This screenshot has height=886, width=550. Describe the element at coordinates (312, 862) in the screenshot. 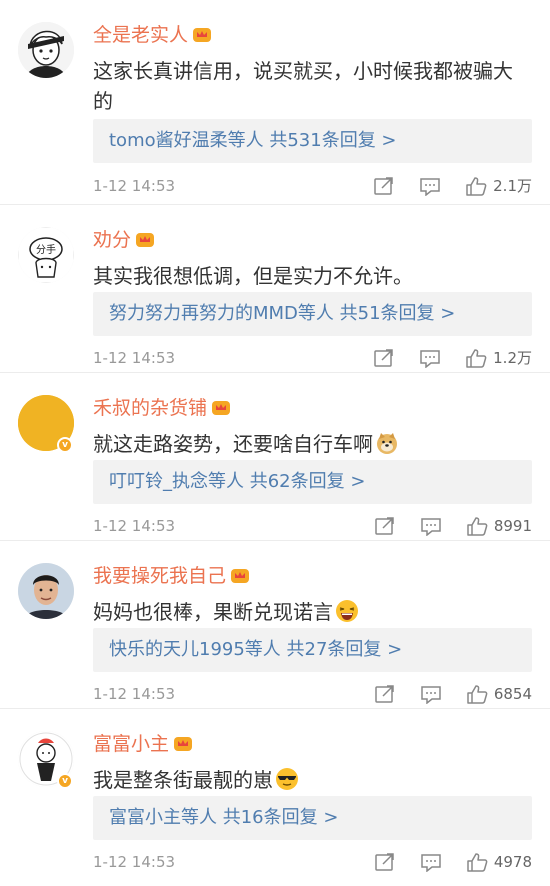

I see `comment-meta: 1-12 14:53 4978` at that location.